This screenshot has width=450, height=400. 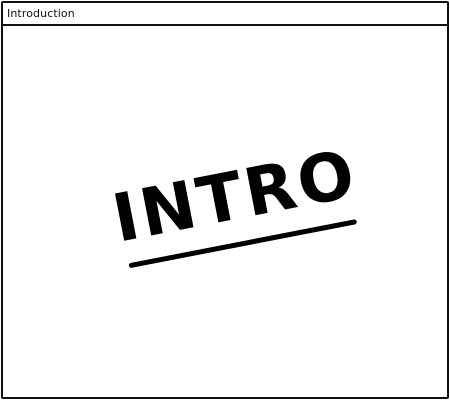 I want to click on window-titlebar: Introduction, so click(x=225, y=14).